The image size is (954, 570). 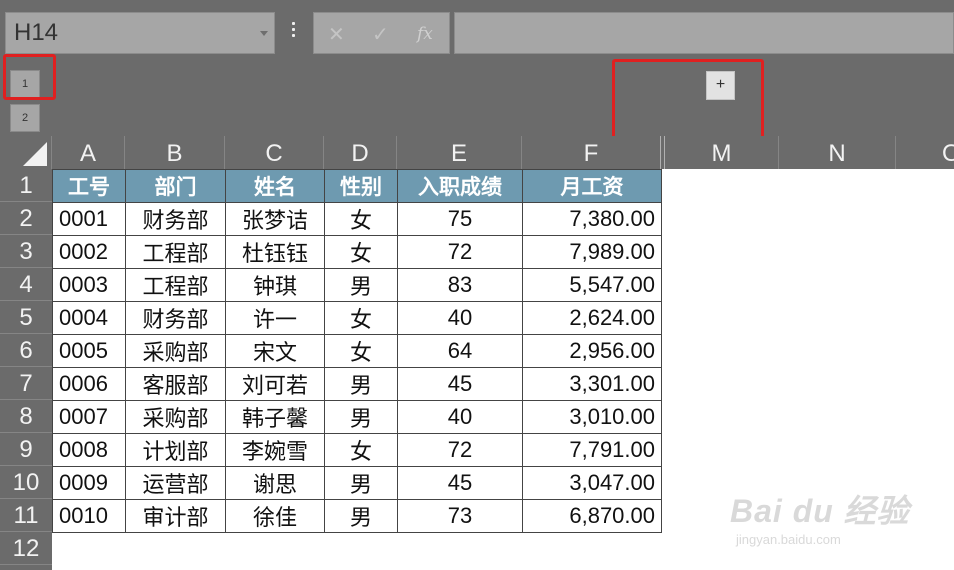 What do you see at coordinates (360, 152) in the screenshot?
I see `column-header-d: D` at bounding box center [360, 152].